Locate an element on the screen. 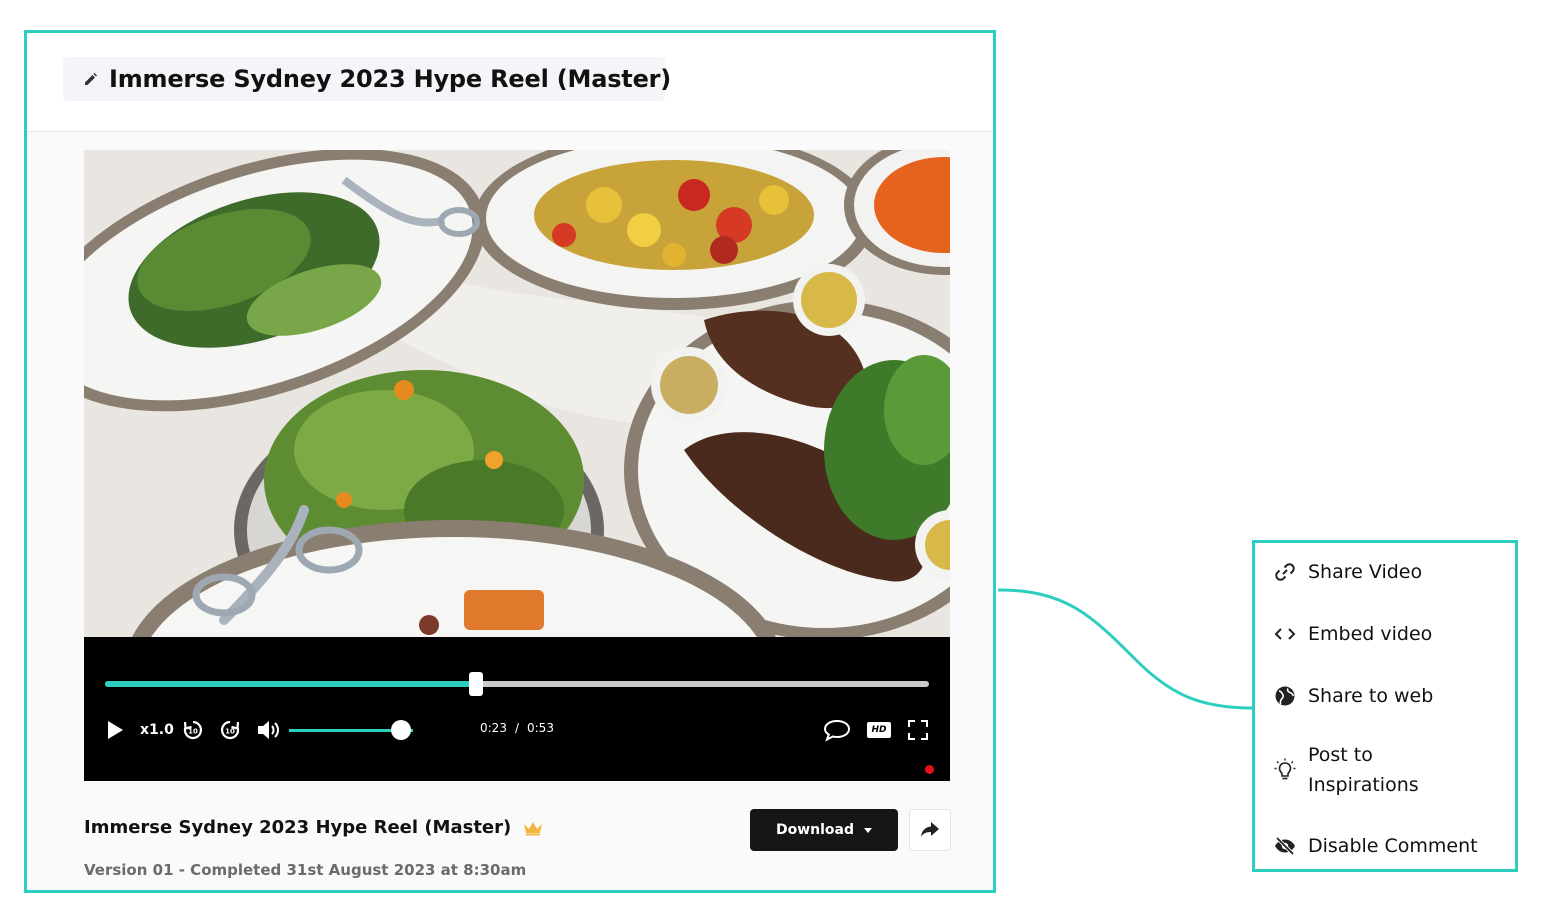 The image size is (1548, 918). menu-item-share-to-web: Share to web is located at coordinates (1353, 696).